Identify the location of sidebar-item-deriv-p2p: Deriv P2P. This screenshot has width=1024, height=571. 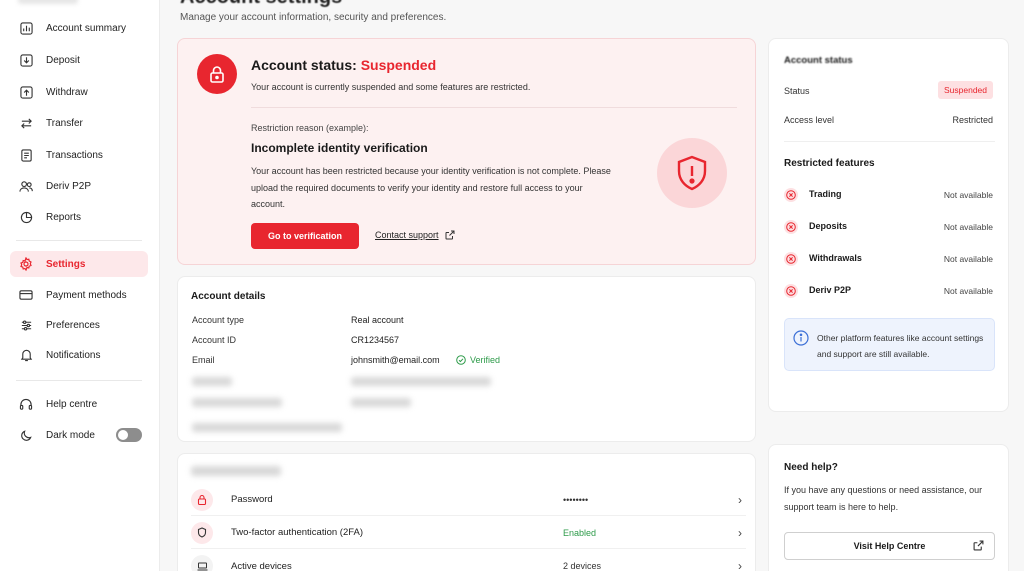
(79, 186).